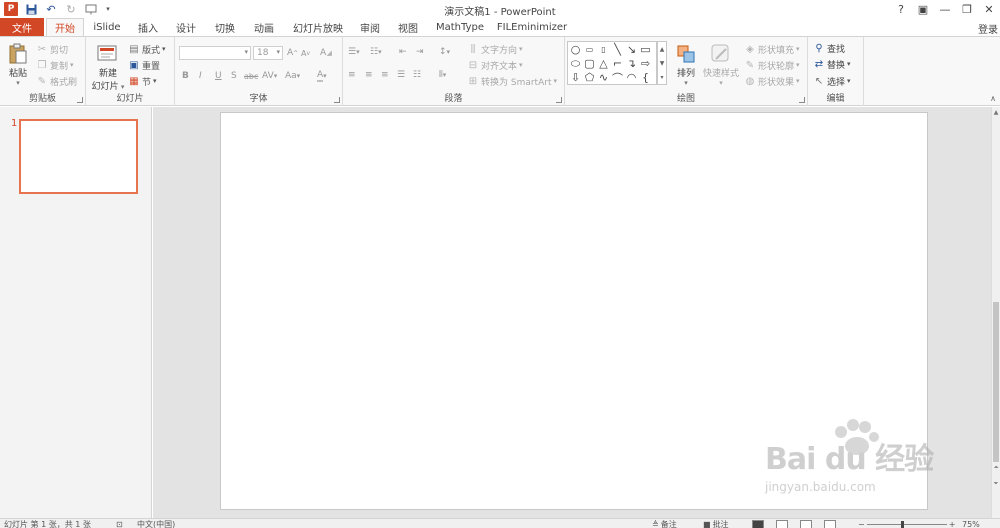 The width and height of the screenshot is (1000, 528). Describe the element at coordinates (645, 49) in the screenshot. I see `rectangle-shape-icon: ▭` at that location.